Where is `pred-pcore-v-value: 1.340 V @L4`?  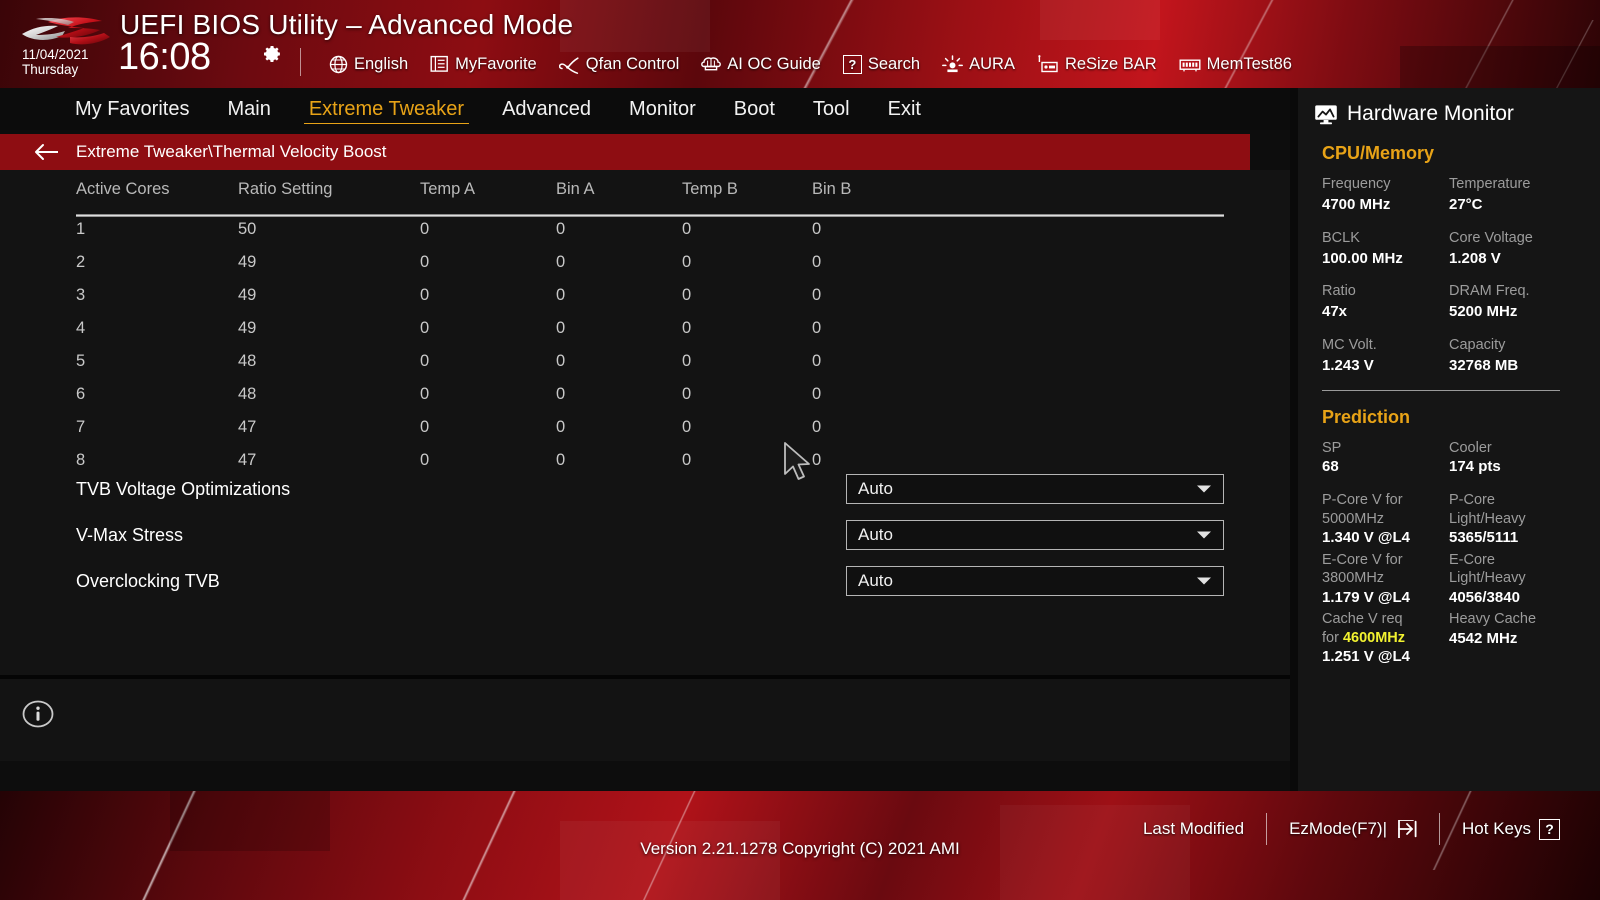
pred-pcore-v-value: 1.340 V @L4 is located at coordinates (1366, 538).